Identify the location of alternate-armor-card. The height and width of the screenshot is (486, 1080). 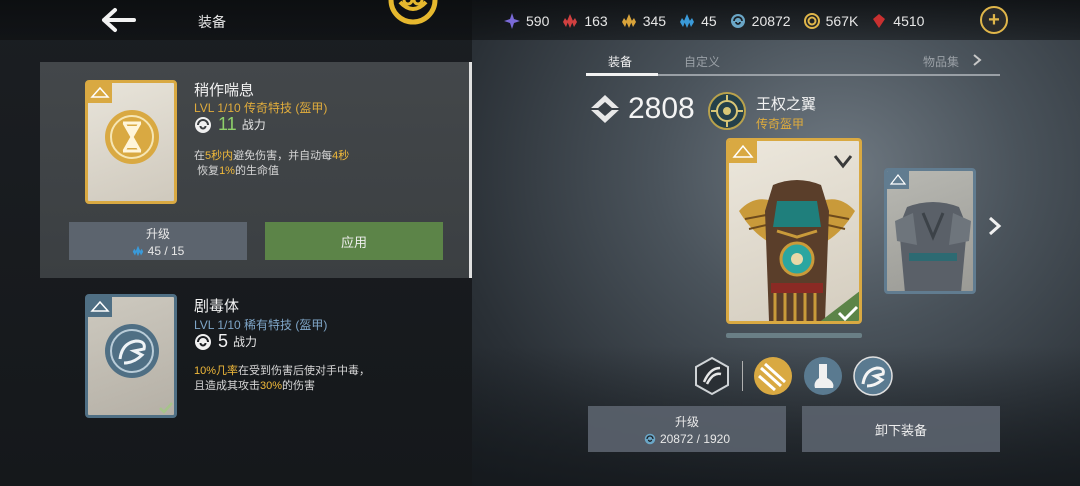
(930, 231).